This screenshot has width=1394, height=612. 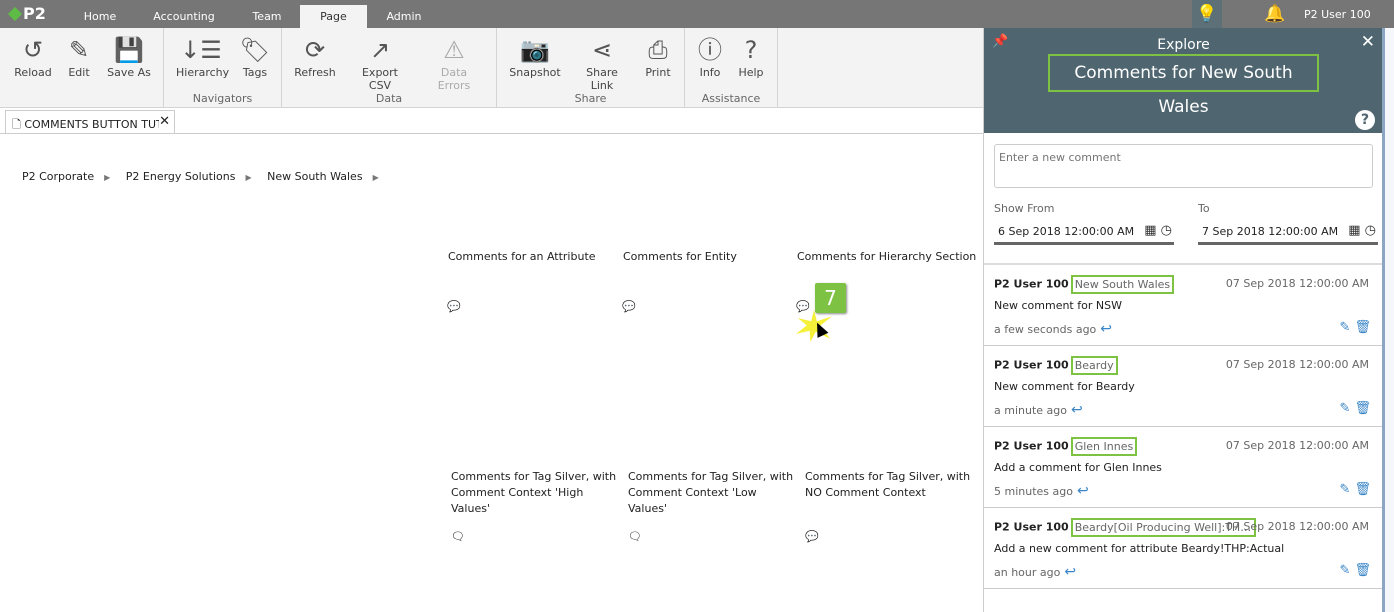 What do you see at coordinates (314, 176) in the screenshot?
I see `breadcrumb-item: New South Wales` at bounding box center [314, 176].